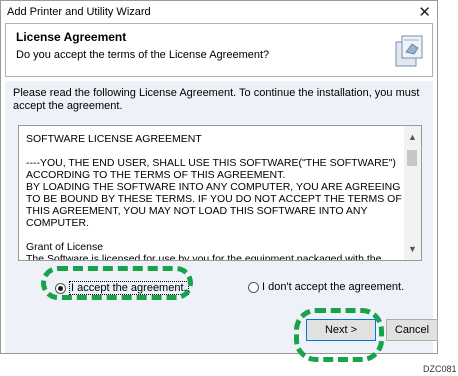 The height and width of the screenshot is (376, 458). I want to click on next-button: Next >, so click(341, 330).